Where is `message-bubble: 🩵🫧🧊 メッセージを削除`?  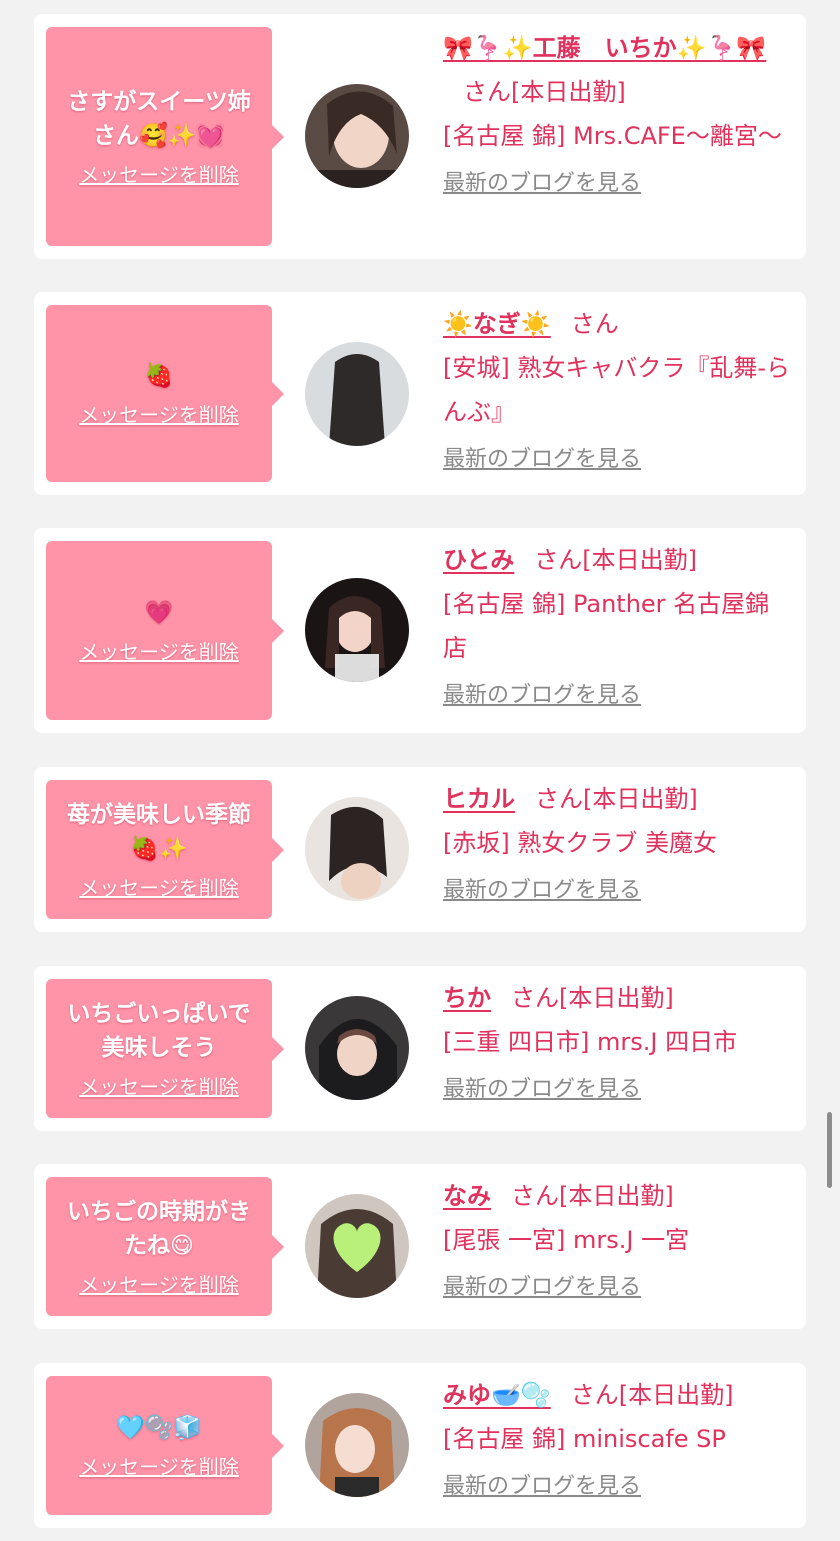
message-bubble: 🩵🫧🧊 メッセージを削除 is located at coordinates (165, 1445).